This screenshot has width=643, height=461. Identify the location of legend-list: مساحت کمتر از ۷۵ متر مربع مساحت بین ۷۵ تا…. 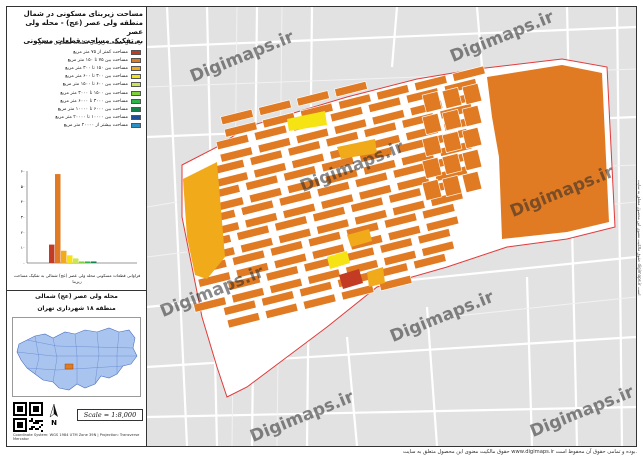
(77, 89).